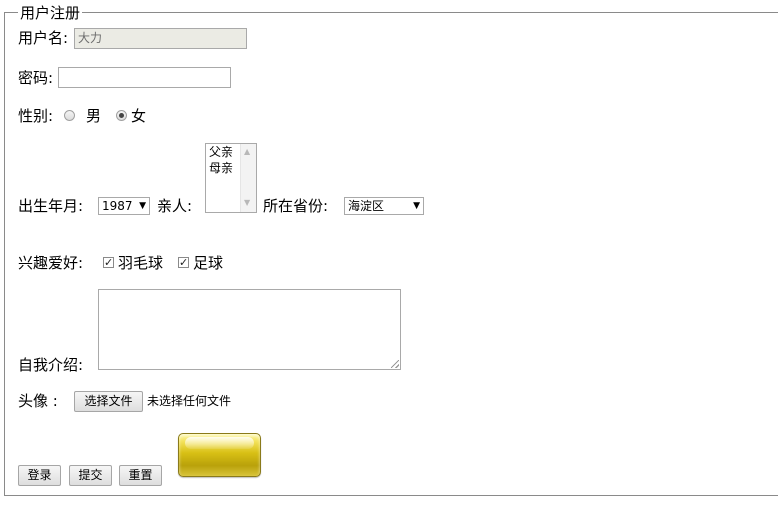 Image resolution: width=778 pixels, height=519 pixels. I want to click on gender-option-female: 女, so click(139, 116).